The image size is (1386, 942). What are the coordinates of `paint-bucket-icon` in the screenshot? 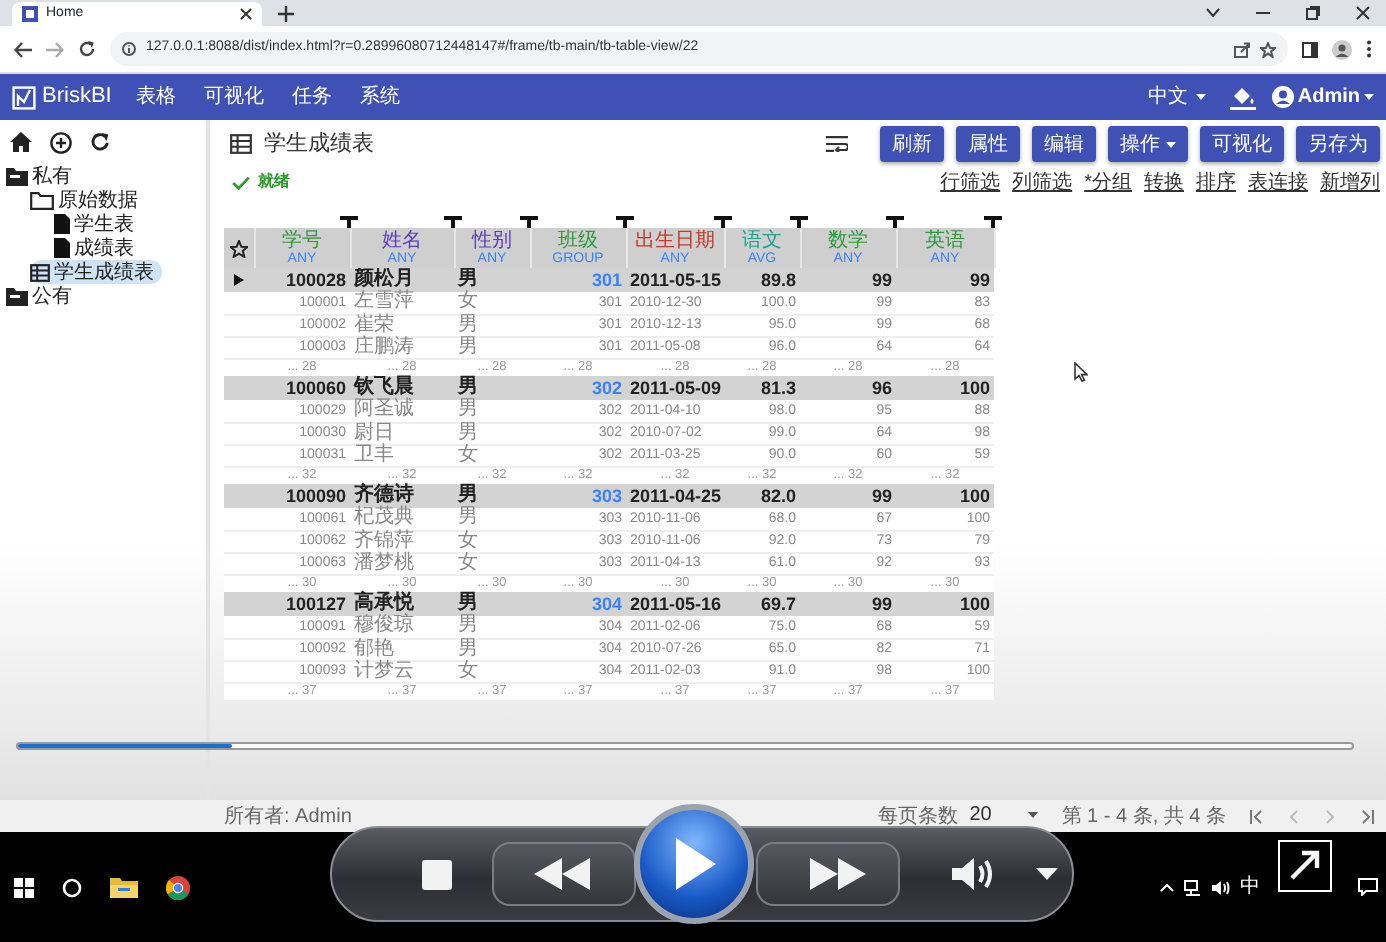 It's located at (1242, 97).